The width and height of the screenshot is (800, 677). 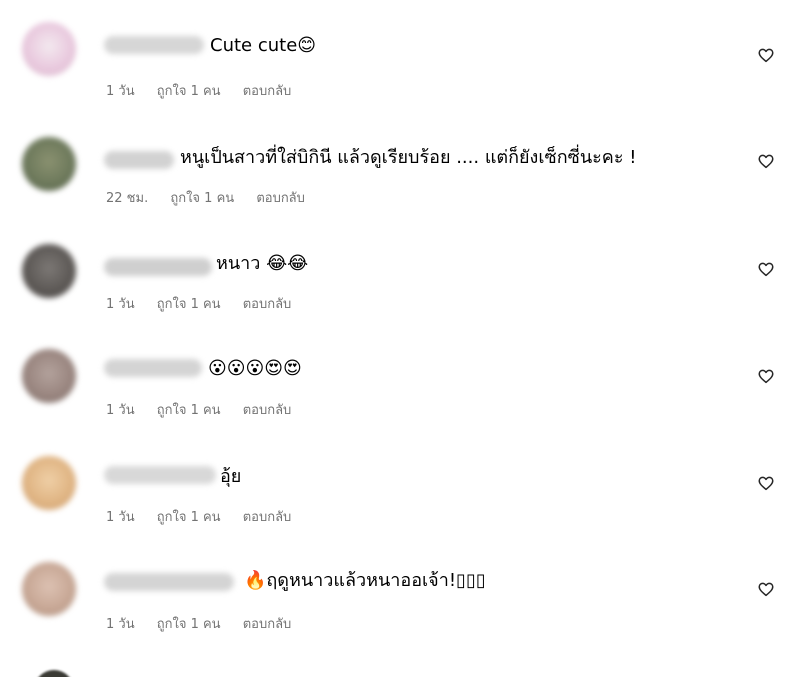 I want to click on comment-item: Cute cute😊 1 วัน ถูกใจ 1 คน ตอบกลับ, so click(x=400, y=50).